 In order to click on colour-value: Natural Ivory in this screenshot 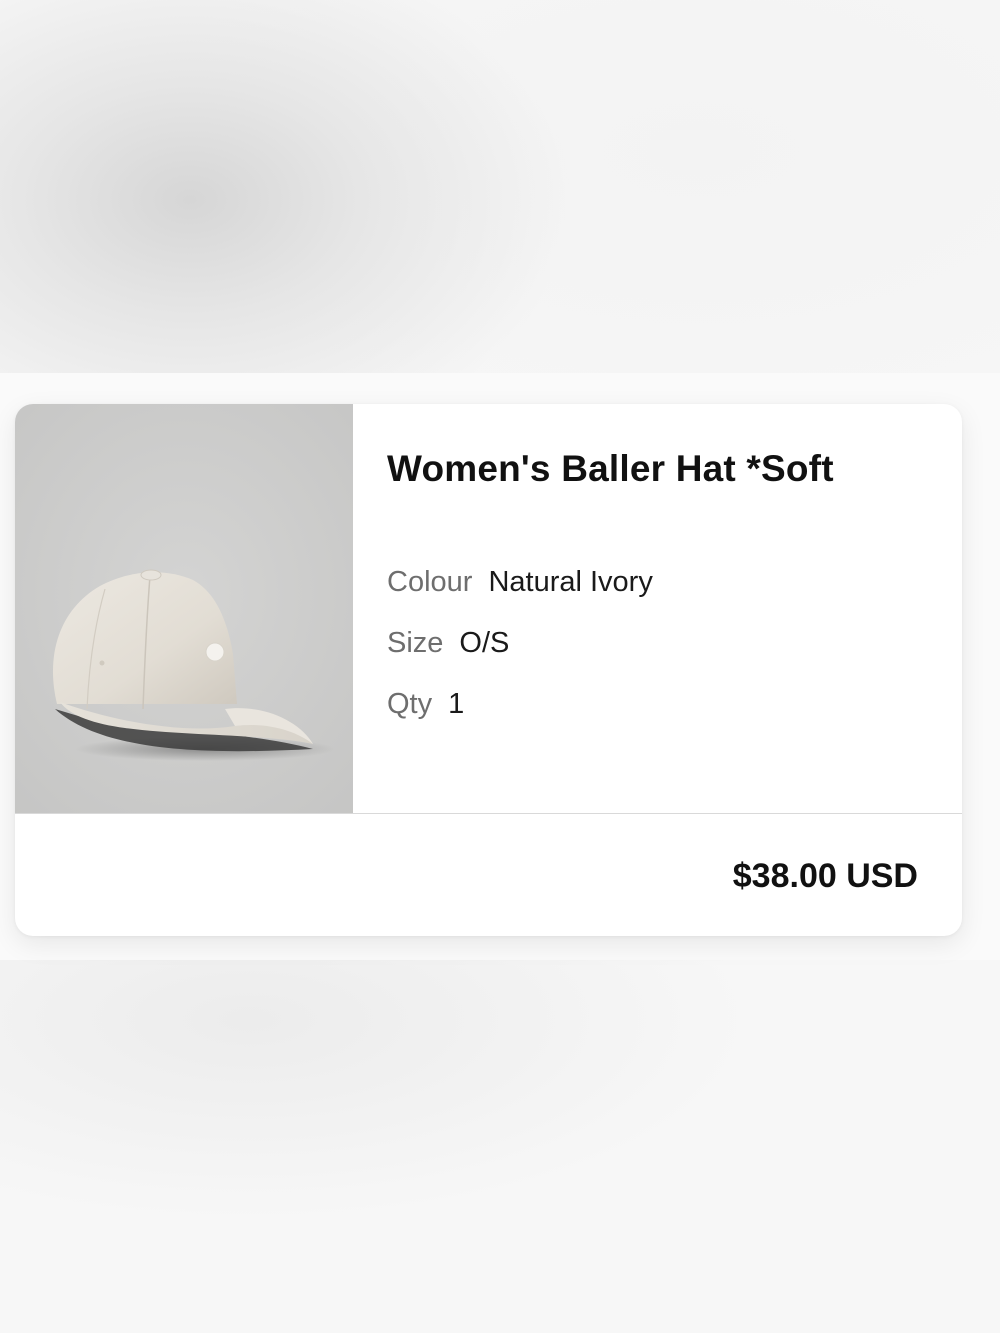, I will do `click(570, 582)`.